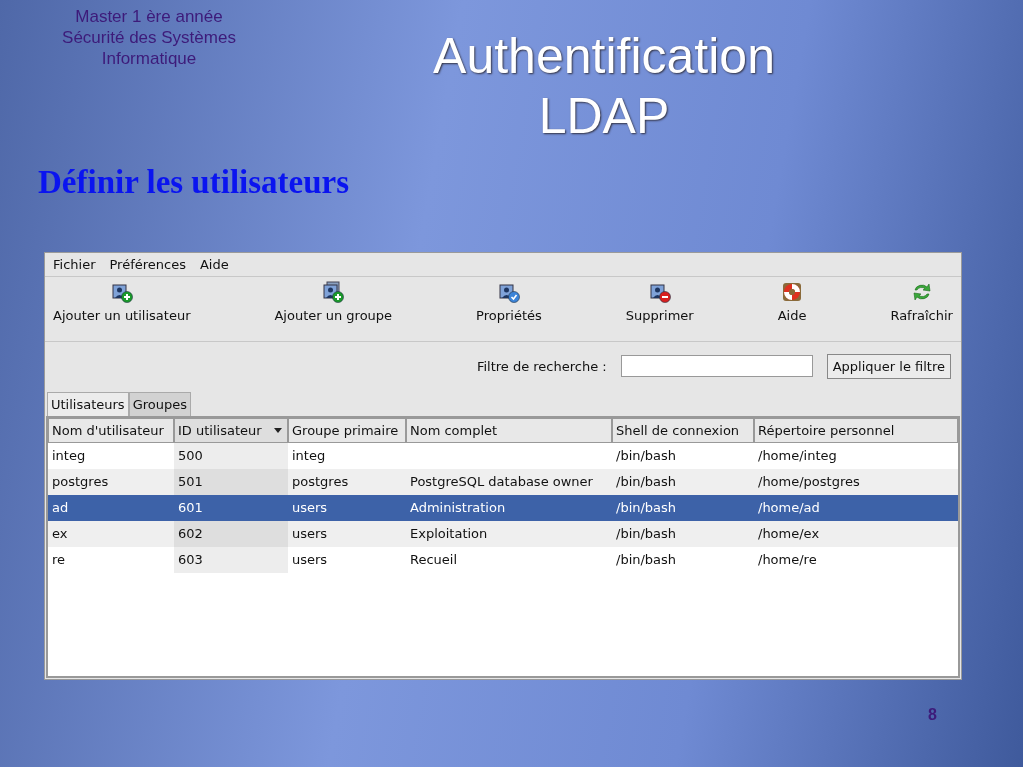 The height and width of the screenshot is (767, 1023). What do you see at coordinates (508, 292) in the screenshot?
I see `user-check-icon` at bounding box center [508, 292].